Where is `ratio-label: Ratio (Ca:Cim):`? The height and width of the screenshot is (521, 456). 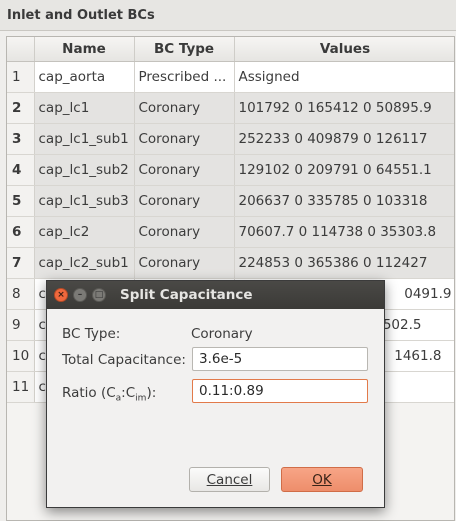
ratio-label: Ratio (Ca:Cim): is located at coordinates (109, 394).